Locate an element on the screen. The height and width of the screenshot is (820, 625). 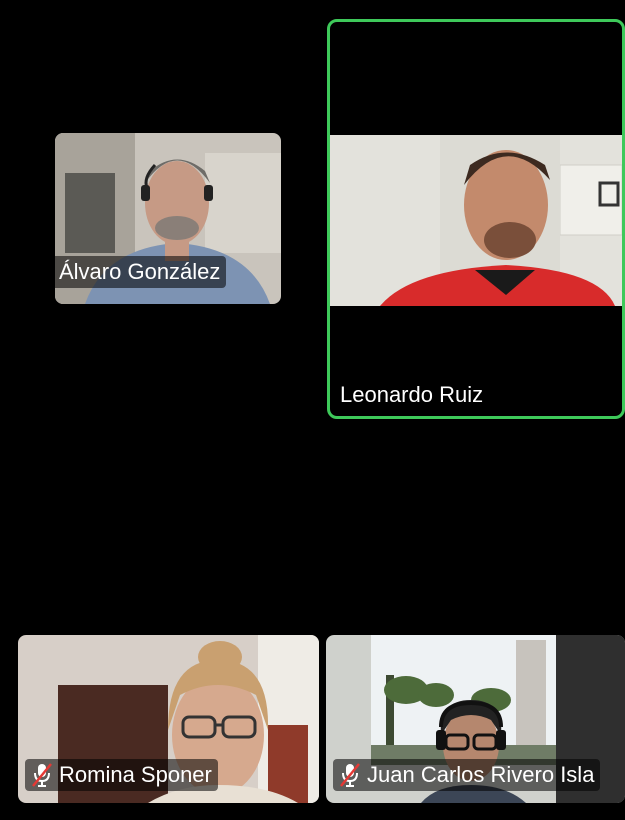
participant-name-tag: Álvaro González is located at coordinates (141, 272).